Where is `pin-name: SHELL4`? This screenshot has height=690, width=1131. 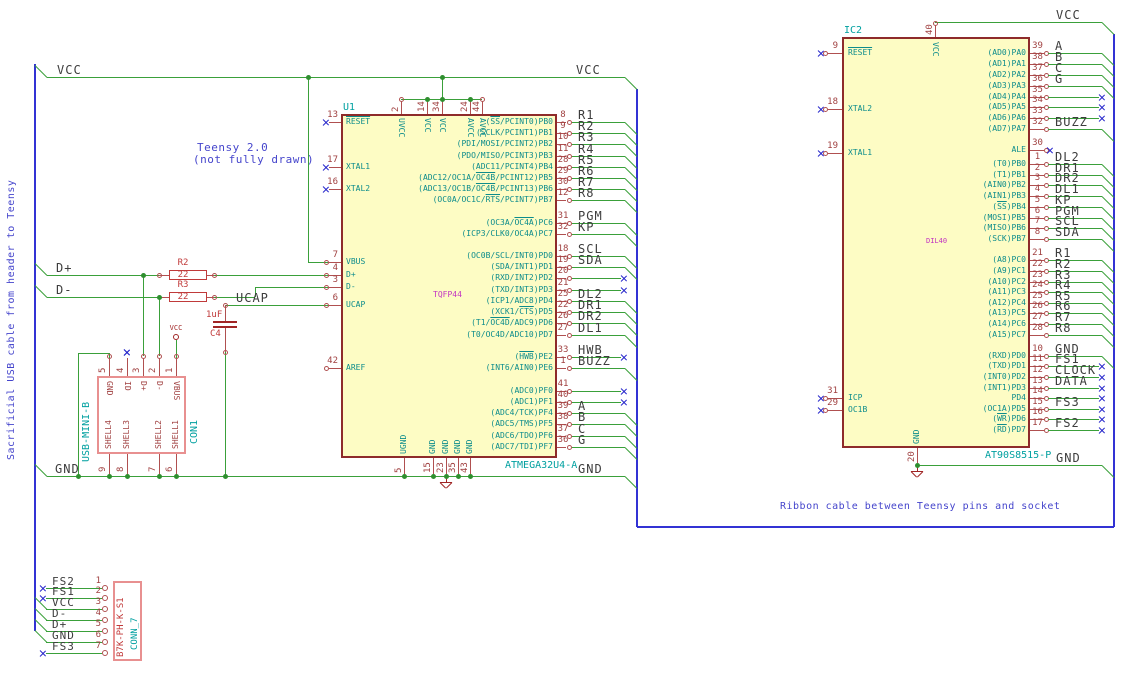
pin-name: SHELL4 is located at coordinates (108, 434).